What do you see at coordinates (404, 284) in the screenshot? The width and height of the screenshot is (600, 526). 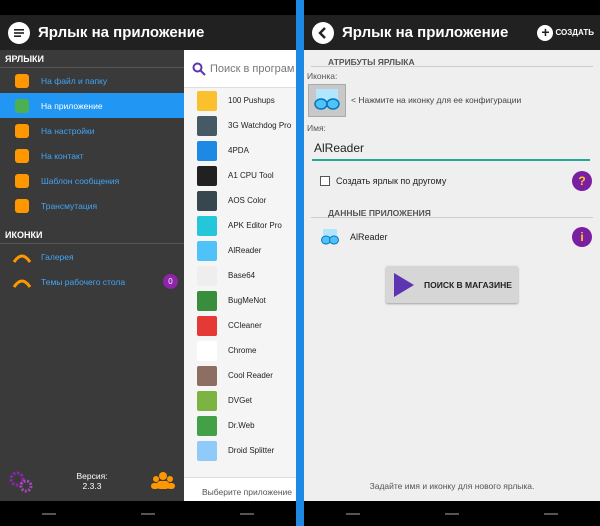 I see `play-store-icon` at bounding box center [404, 284].